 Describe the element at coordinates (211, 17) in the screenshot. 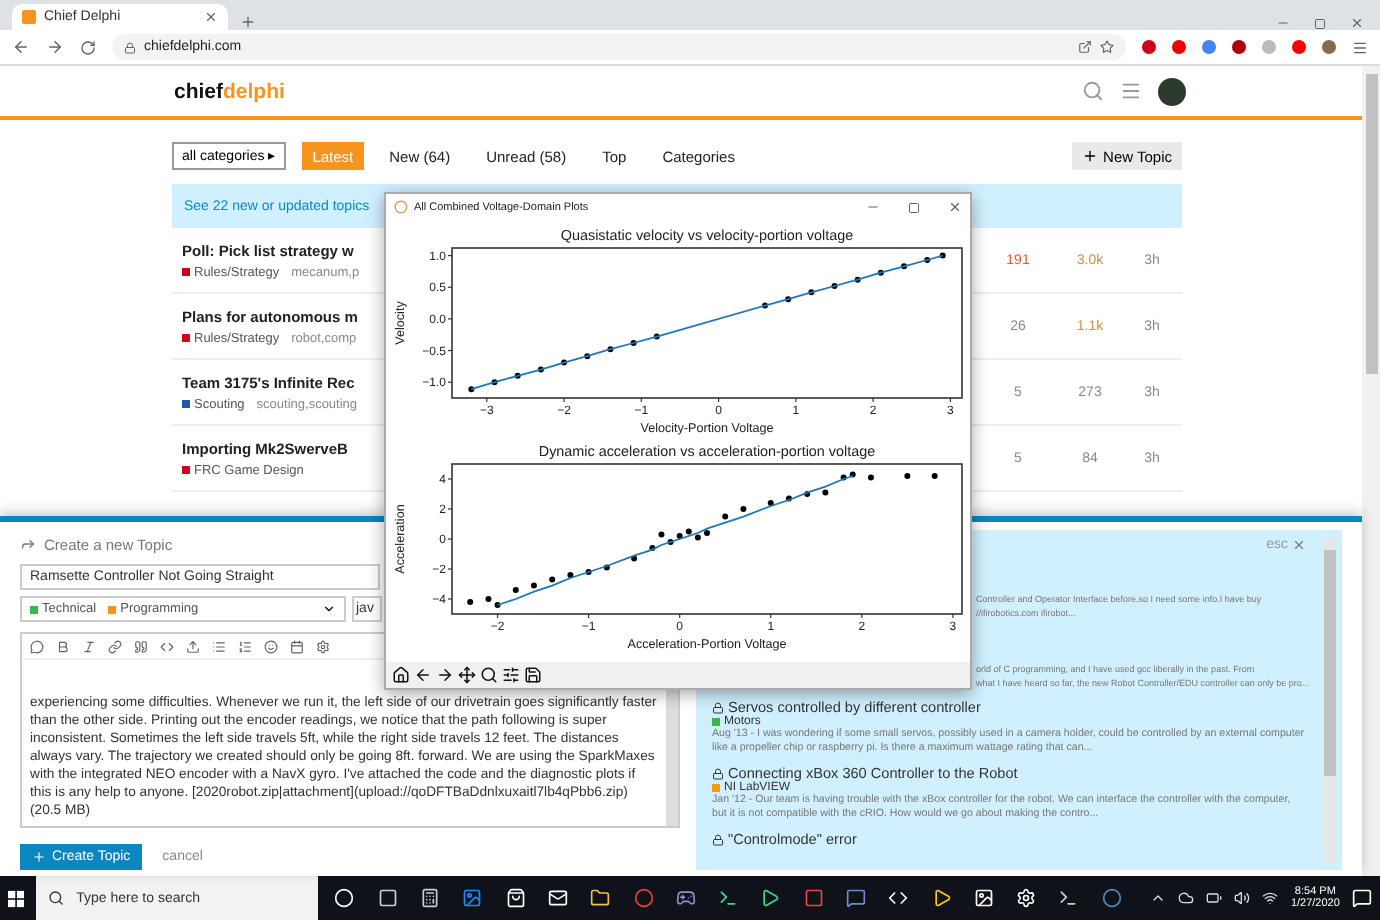

I see `close-tab-icon` at that location.